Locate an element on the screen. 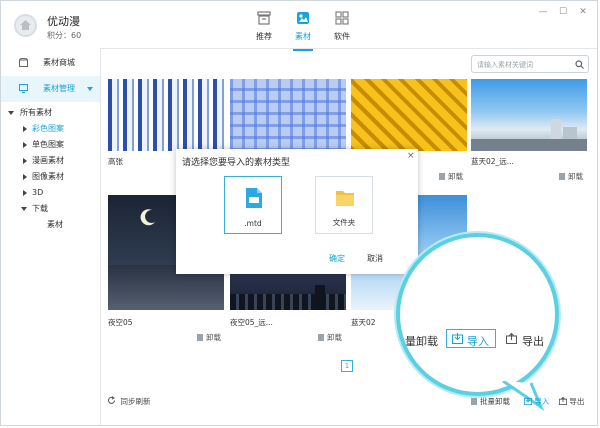 Image resolution: width=600 pixels, height=428 pixels. tree-label: 彩色图案 is located at coordinates (48, 128).